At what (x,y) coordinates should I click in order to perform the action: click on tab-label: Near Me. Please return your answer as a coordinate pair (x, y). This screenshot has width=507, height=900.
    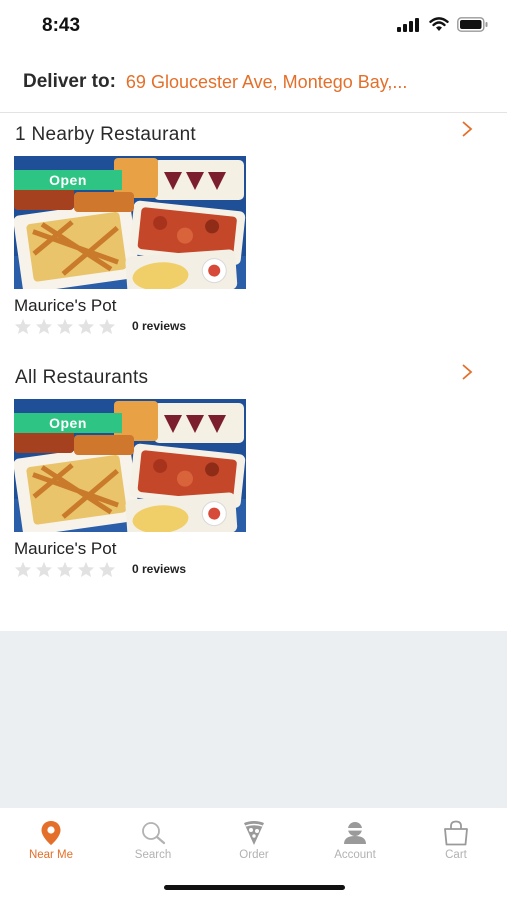
    Looking at the image, I should click on (51, 855).